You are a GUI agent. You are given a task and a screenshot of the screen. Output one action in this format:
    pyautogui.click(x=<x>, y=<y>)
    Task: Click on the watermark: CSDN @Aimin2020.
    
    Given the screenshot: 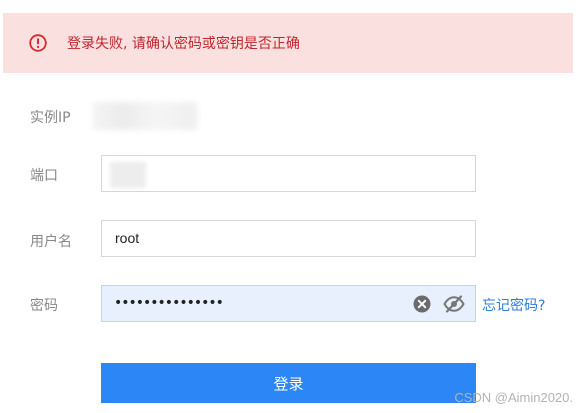 What is the action you would take?
    pyautogui.click(x=513, y=397)
    